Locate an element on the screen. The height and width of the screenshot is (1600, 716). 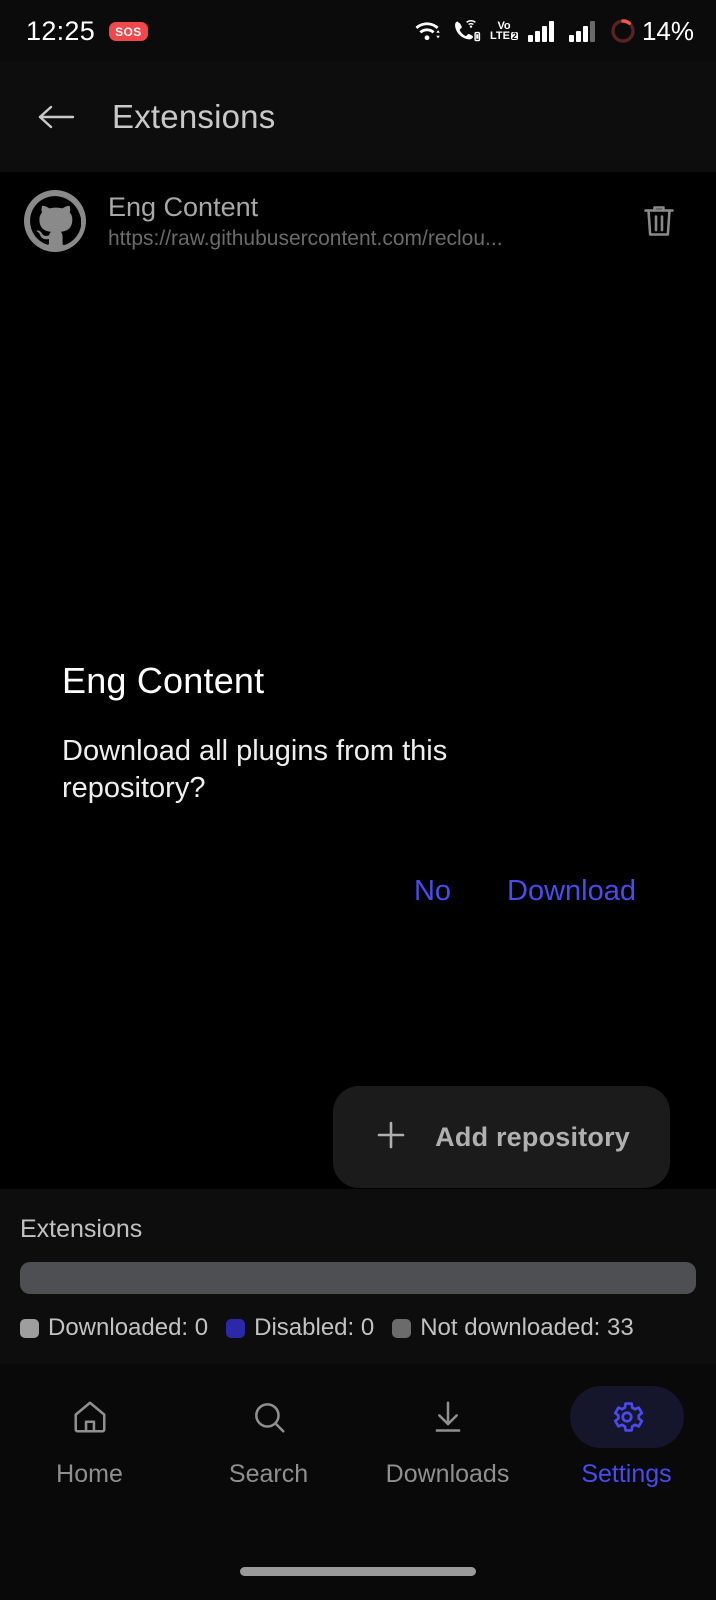
nav-label-settings: Settings is located at coordinates (626, 1474).